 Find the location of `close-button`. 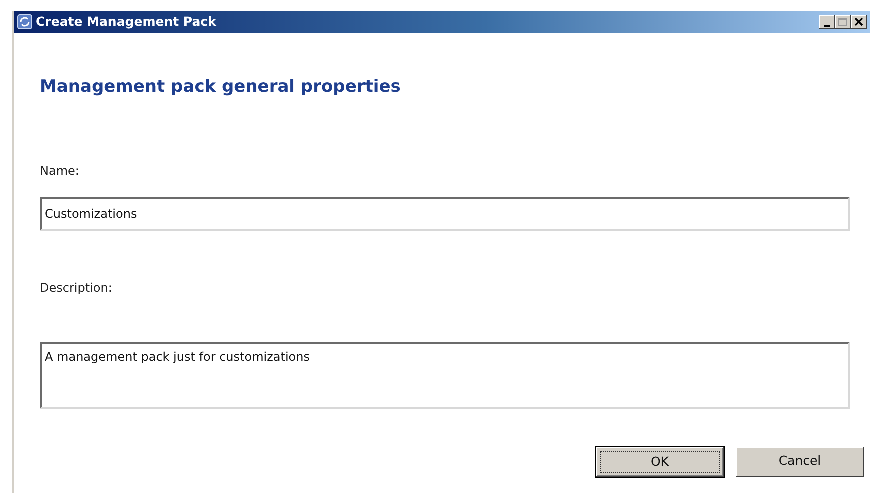

close-button is located at coordinates (859, 22).